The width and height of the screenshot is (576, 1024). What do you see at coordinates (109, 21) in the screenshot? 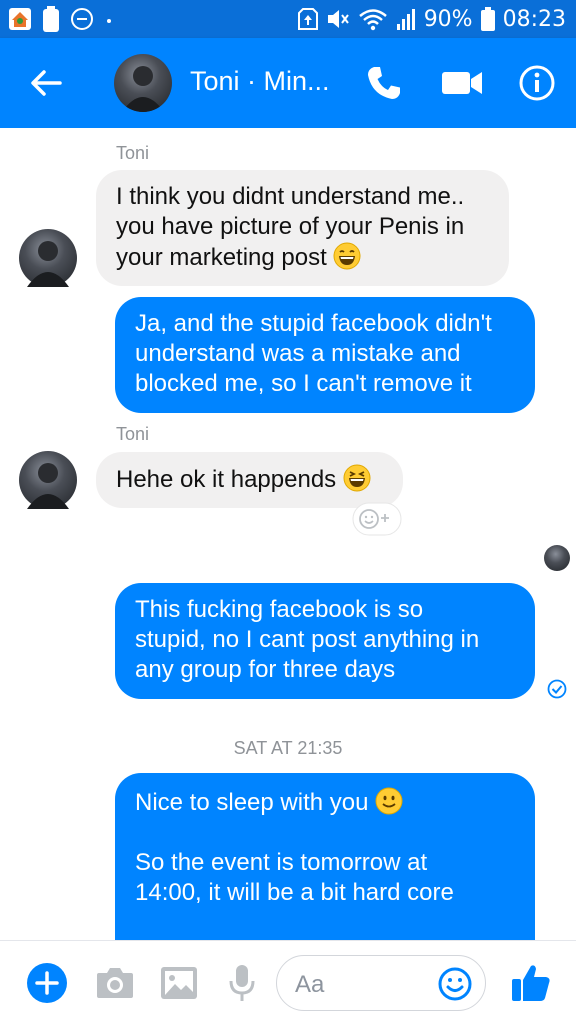
I see `dot-icon` at bounding box center [109, 21].